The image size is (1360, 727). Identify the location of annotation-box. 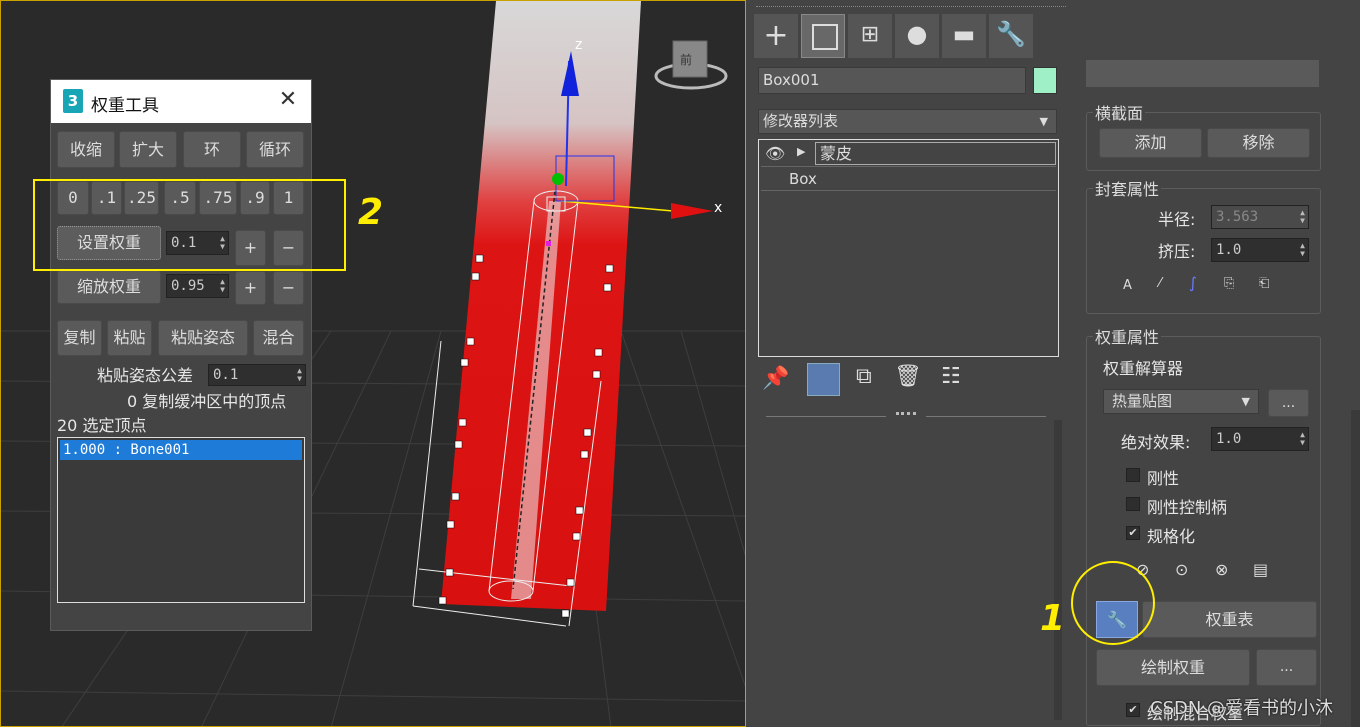
(189, 225).